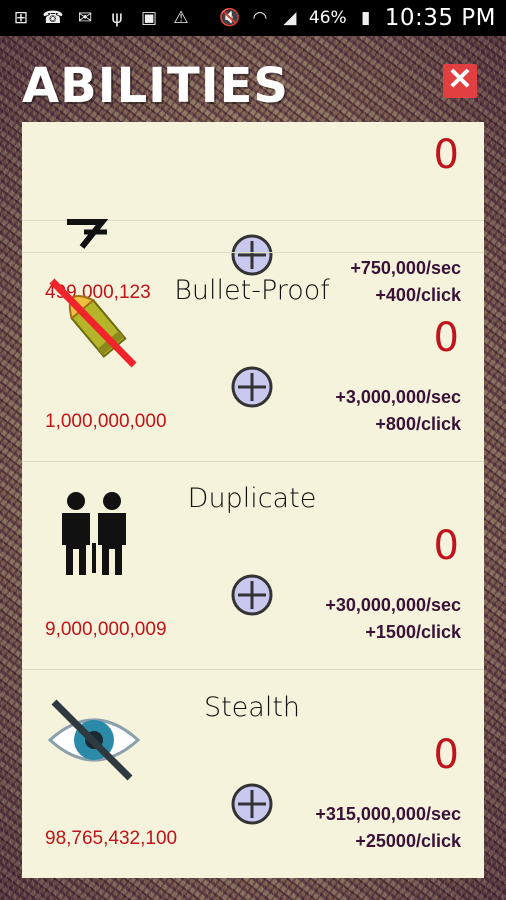 The height and width of the screenshot is (900, 506). I want to click on ability-name: Duplicate, so click(252, 498).